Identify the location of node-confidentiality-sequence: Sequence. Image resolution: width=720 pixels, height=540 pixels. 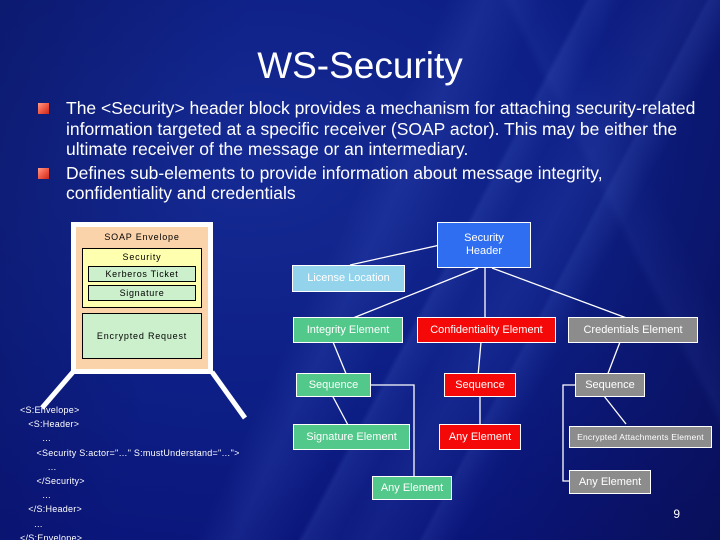
(480, 385).